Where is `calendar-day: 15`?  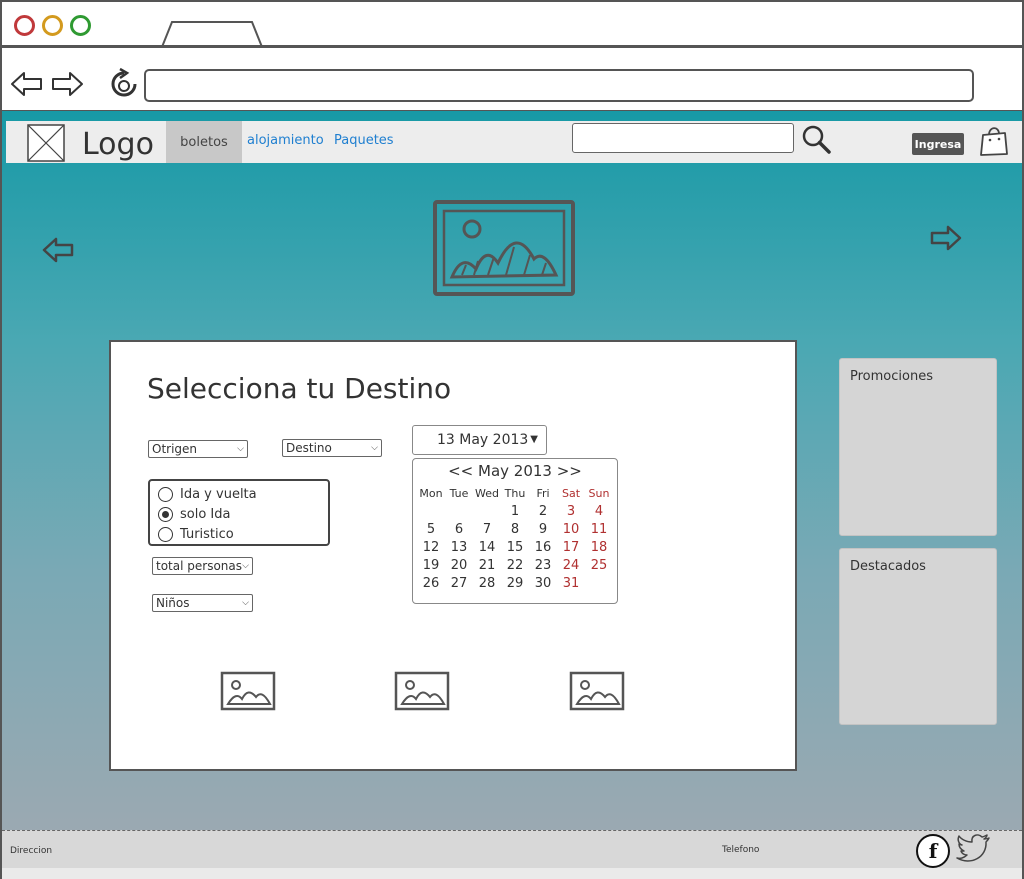 calendar-day: 15 is located at coordinates (515, 548).